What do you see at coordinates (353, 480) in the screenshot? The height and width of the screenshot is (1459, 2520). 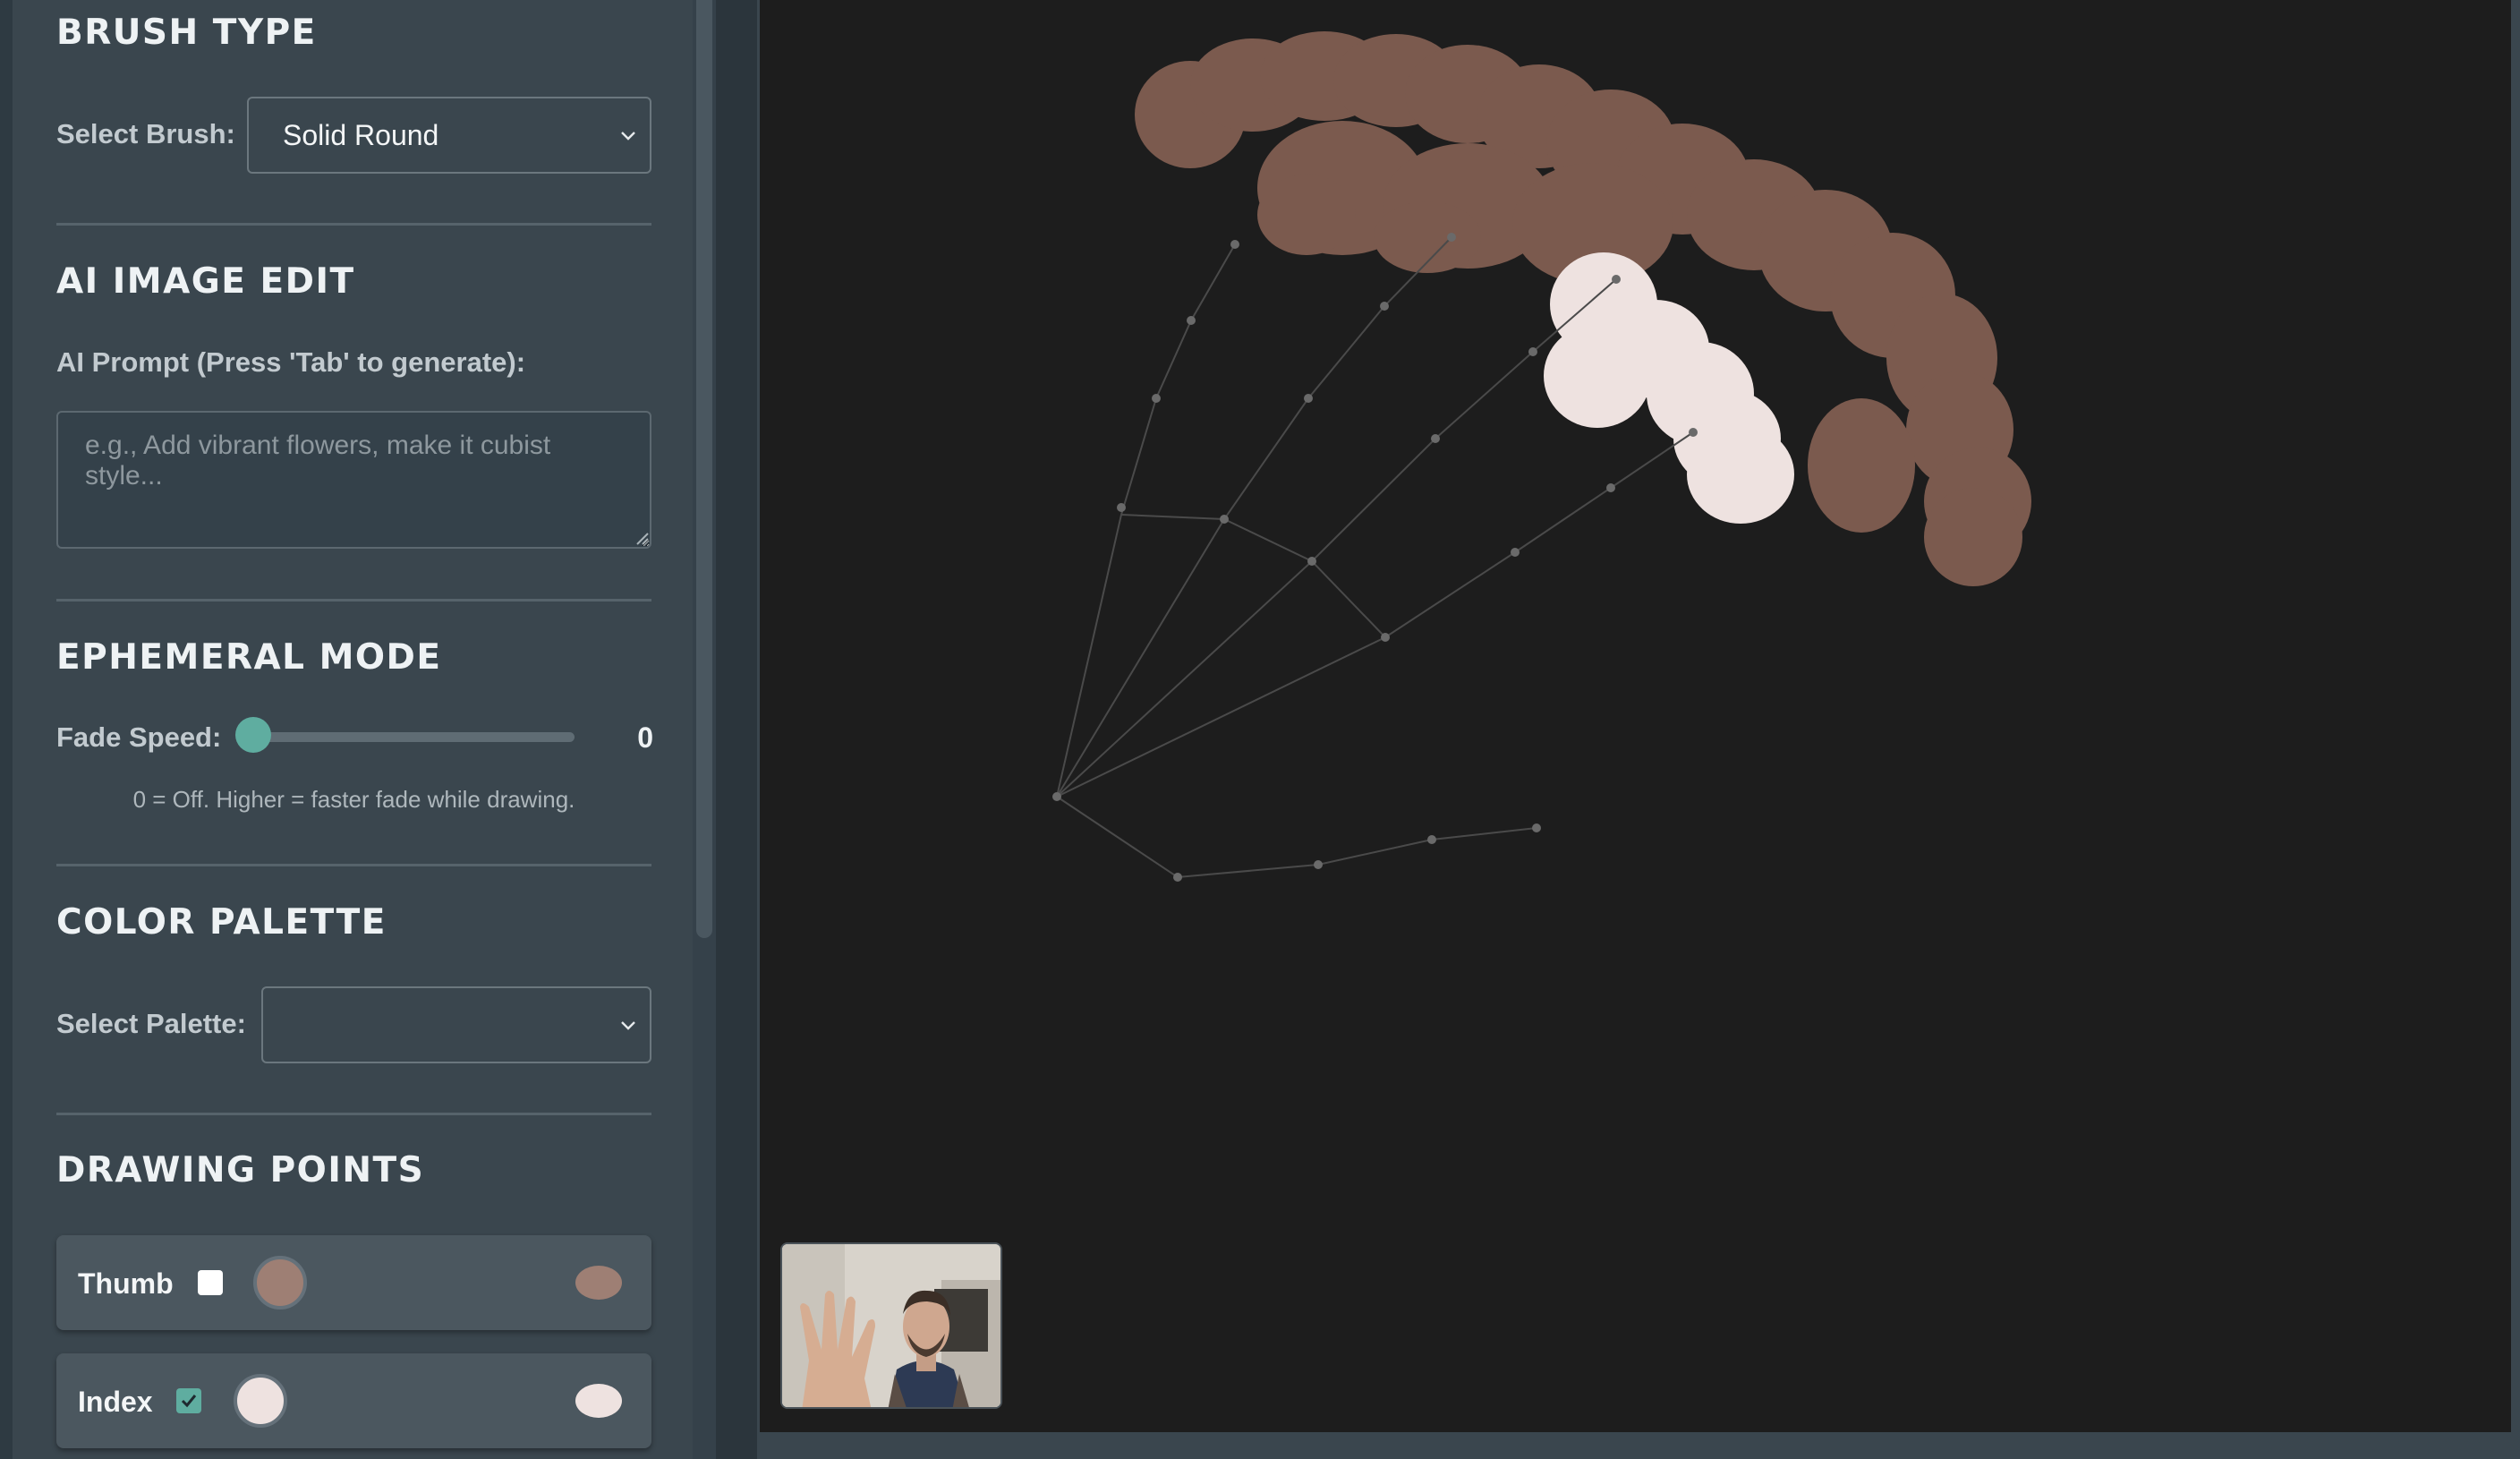 I see `ai-prompt-input` at bounding box center [353, 480].